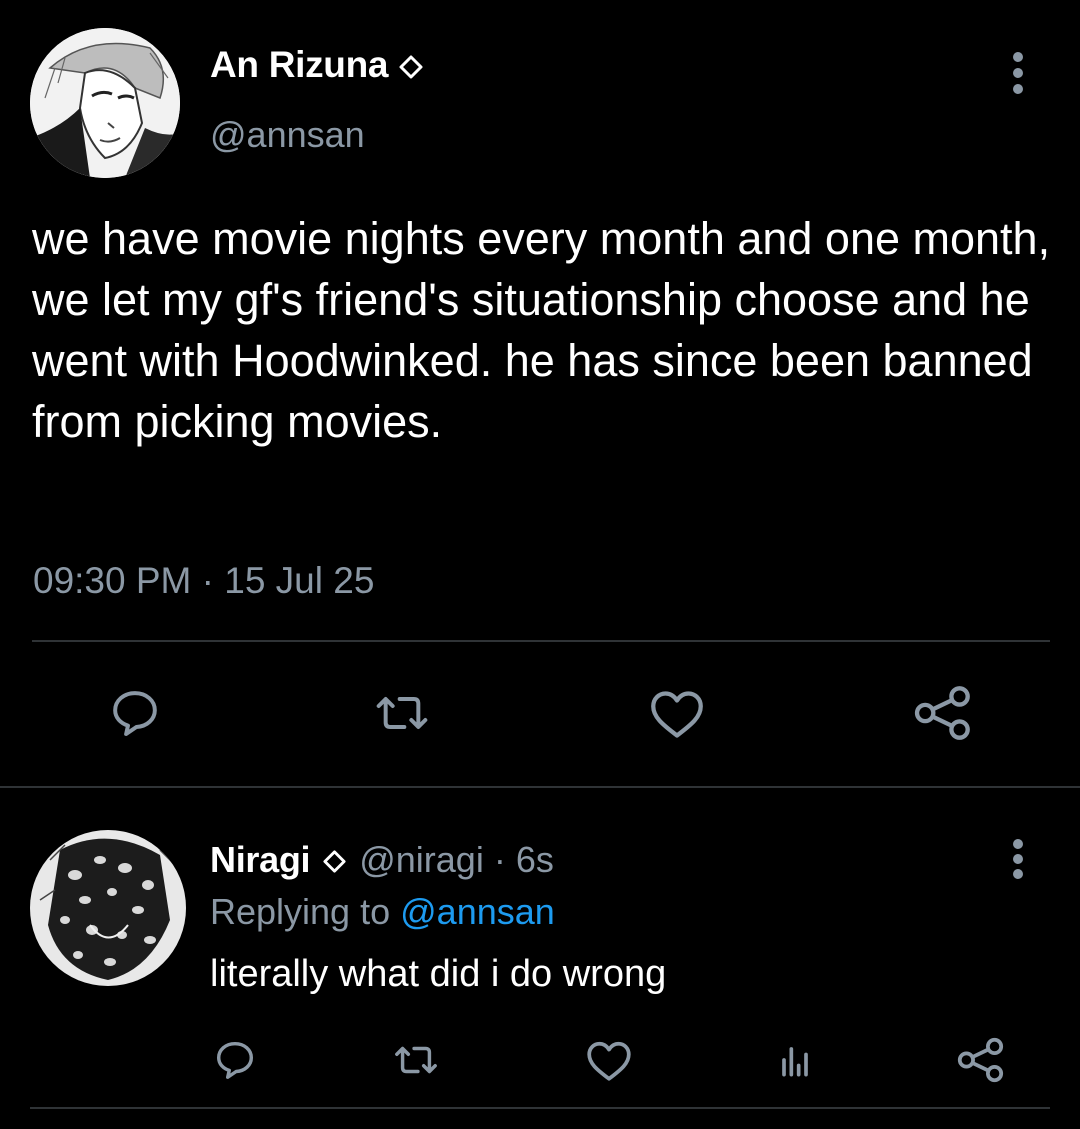 This screenshot has height=1129, width=1080. Describe the element at coordinates (541, 641) in the screenshot. I see `divider` at that location.